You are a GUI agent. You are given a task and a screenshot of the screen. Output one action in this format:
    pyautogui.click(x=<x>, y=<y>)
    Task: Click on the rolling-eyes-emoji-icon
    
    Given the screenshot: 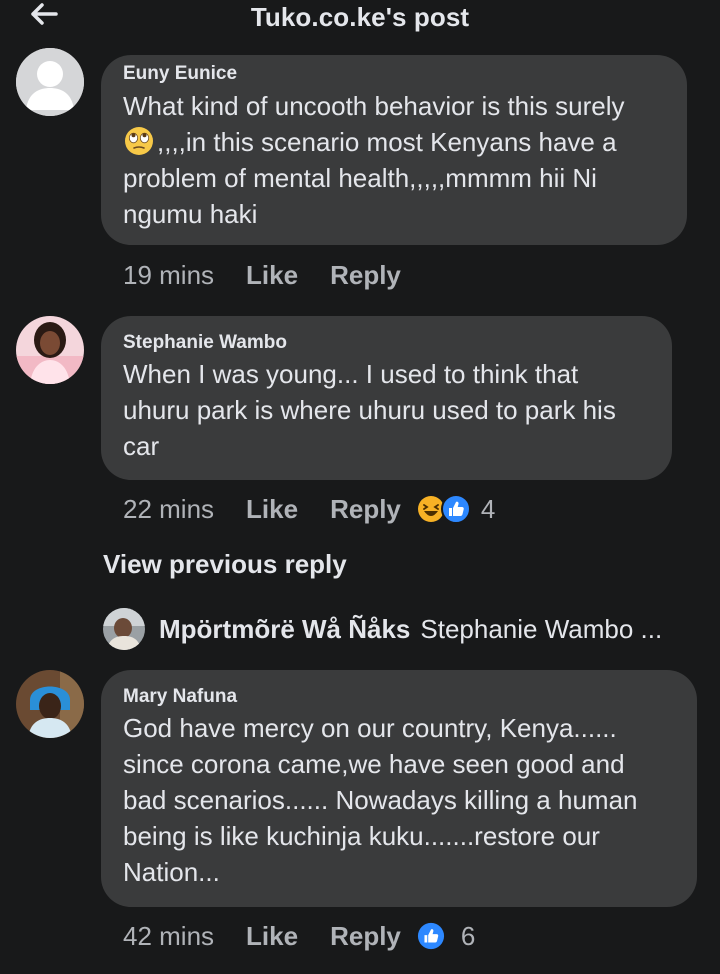 What is the action you would take?
    pyautogui.click(x=139, y=141)
    